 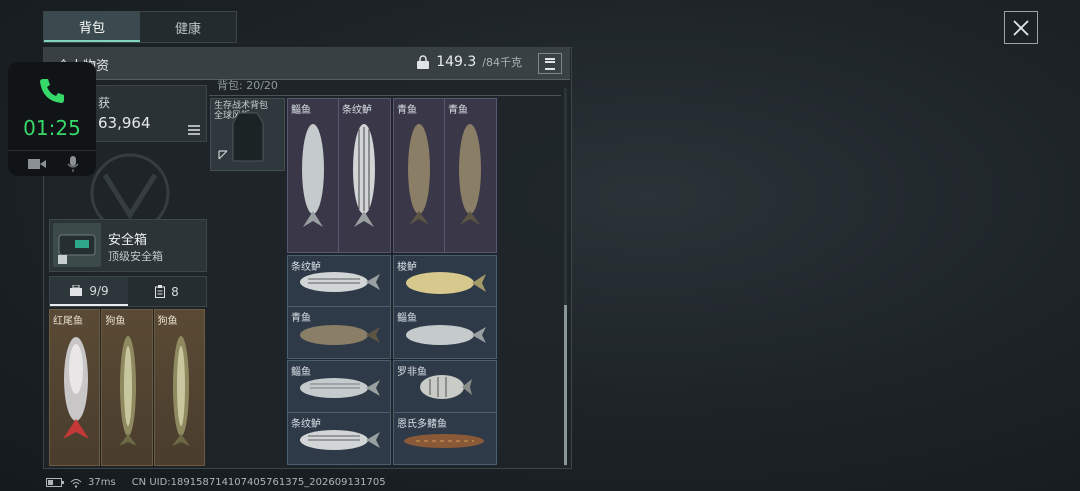 I want to click on fish-group-2: 青鱼 青鱼, so click(x=445, y=175).